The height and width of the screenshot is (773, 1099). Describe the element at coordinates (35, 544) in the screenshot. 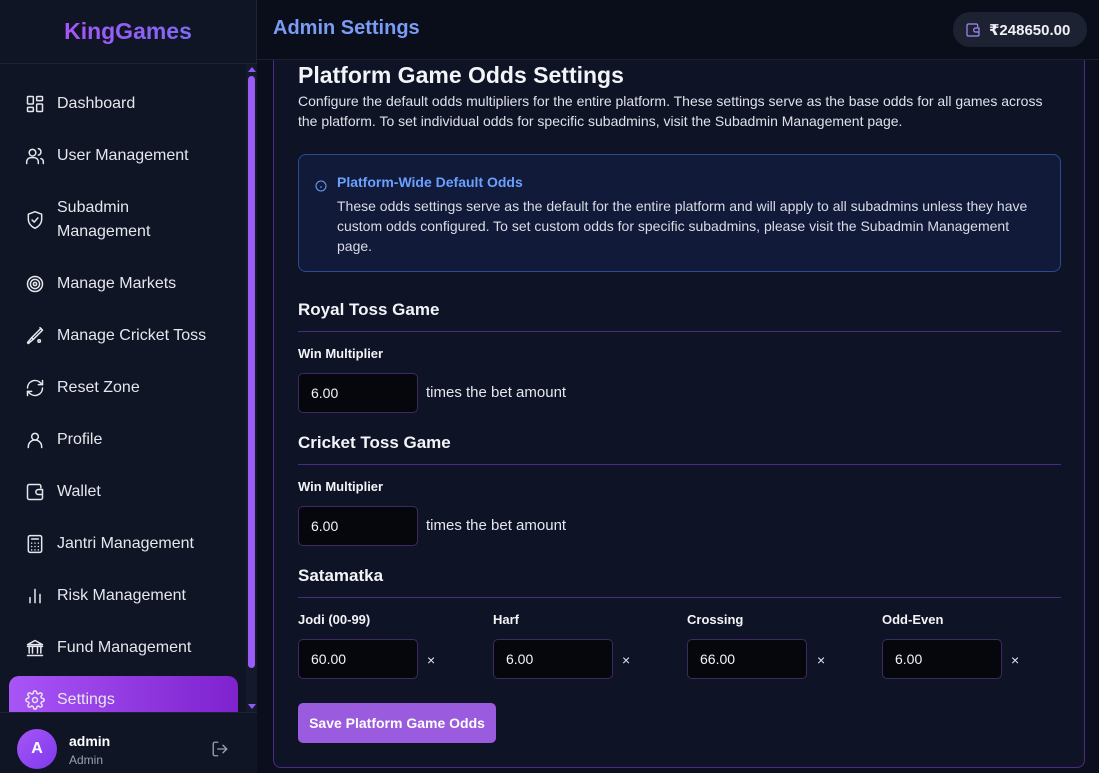

I see `calculator-icon` at that location.